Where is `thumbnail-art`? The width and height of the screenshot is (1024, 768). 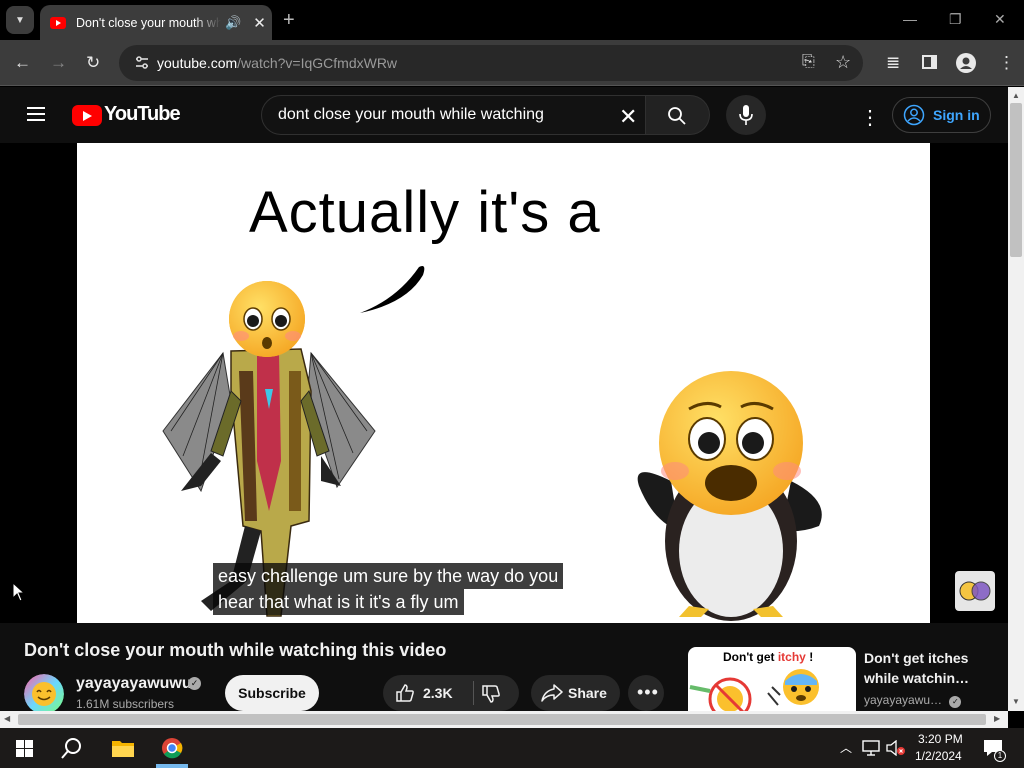
thumbnail-art is located at coordinates (754, 690).